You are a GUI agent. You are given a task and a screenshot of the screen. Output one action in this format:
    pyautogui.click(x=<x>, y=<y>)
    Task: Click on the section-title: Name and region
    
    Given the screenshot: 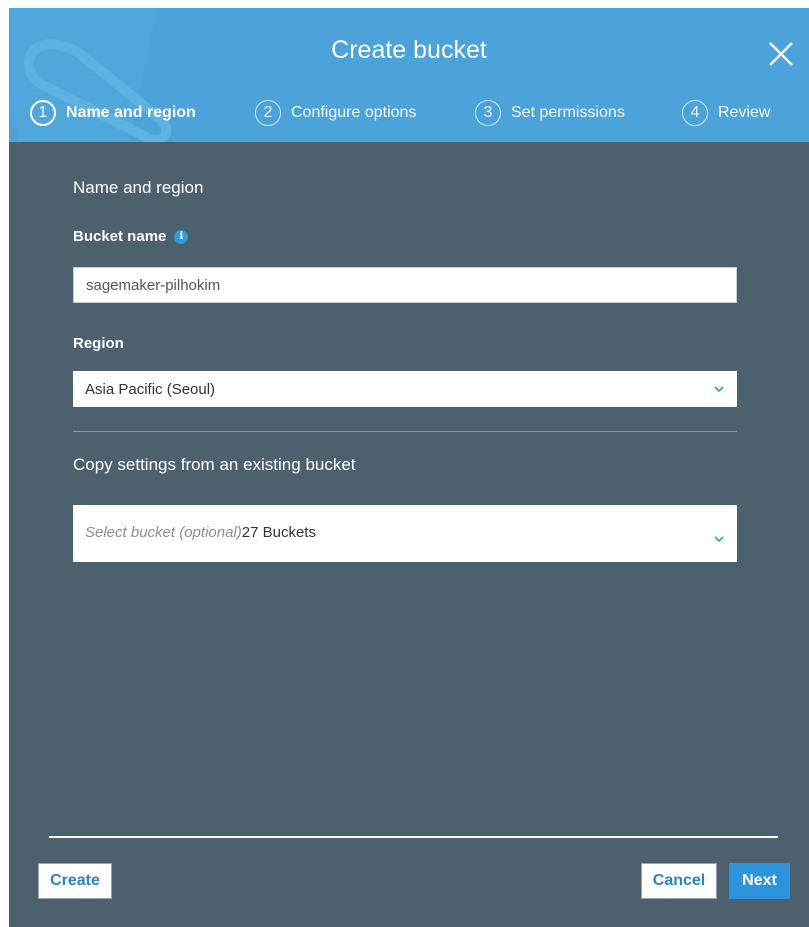 What is the action you would take?
    pyautogui.click(x=138, y=187)
    